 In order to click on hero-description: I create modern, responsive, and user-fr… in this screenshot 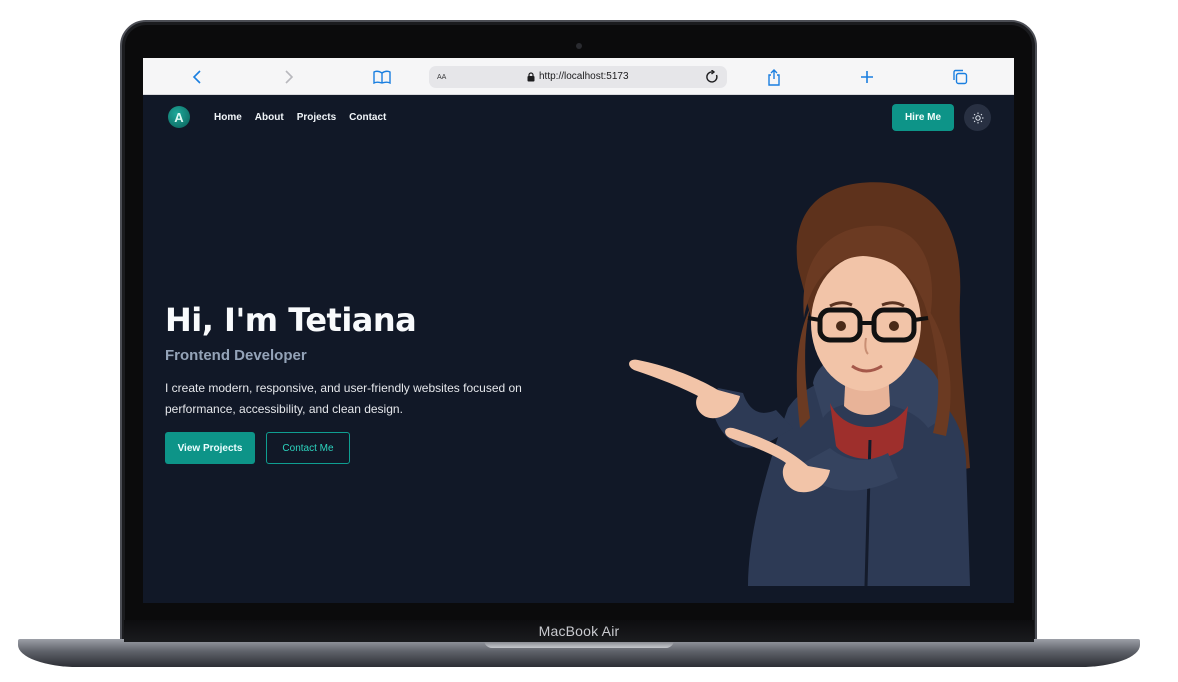, I will do `click(343, 398)`.